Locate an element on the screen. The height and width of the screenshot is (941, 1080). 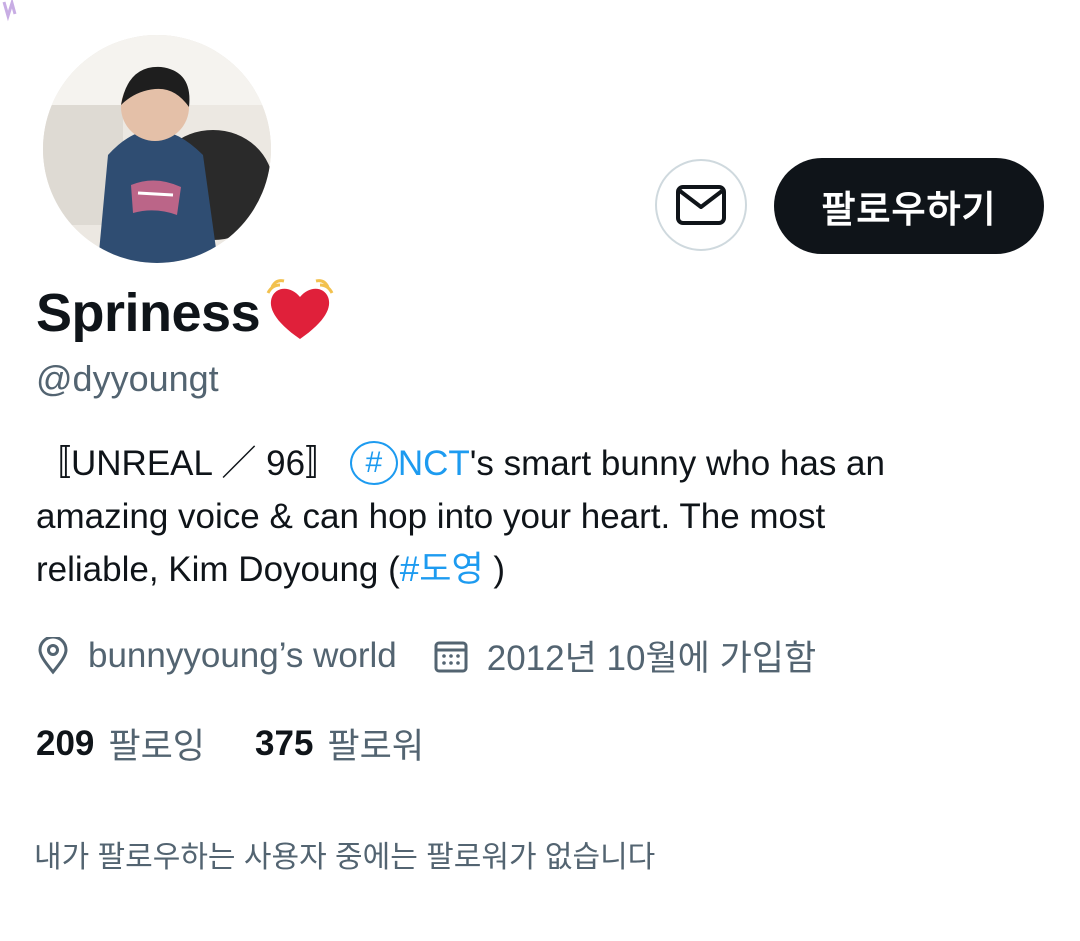
display-name: Spriness is located at coordinates (186, 311).